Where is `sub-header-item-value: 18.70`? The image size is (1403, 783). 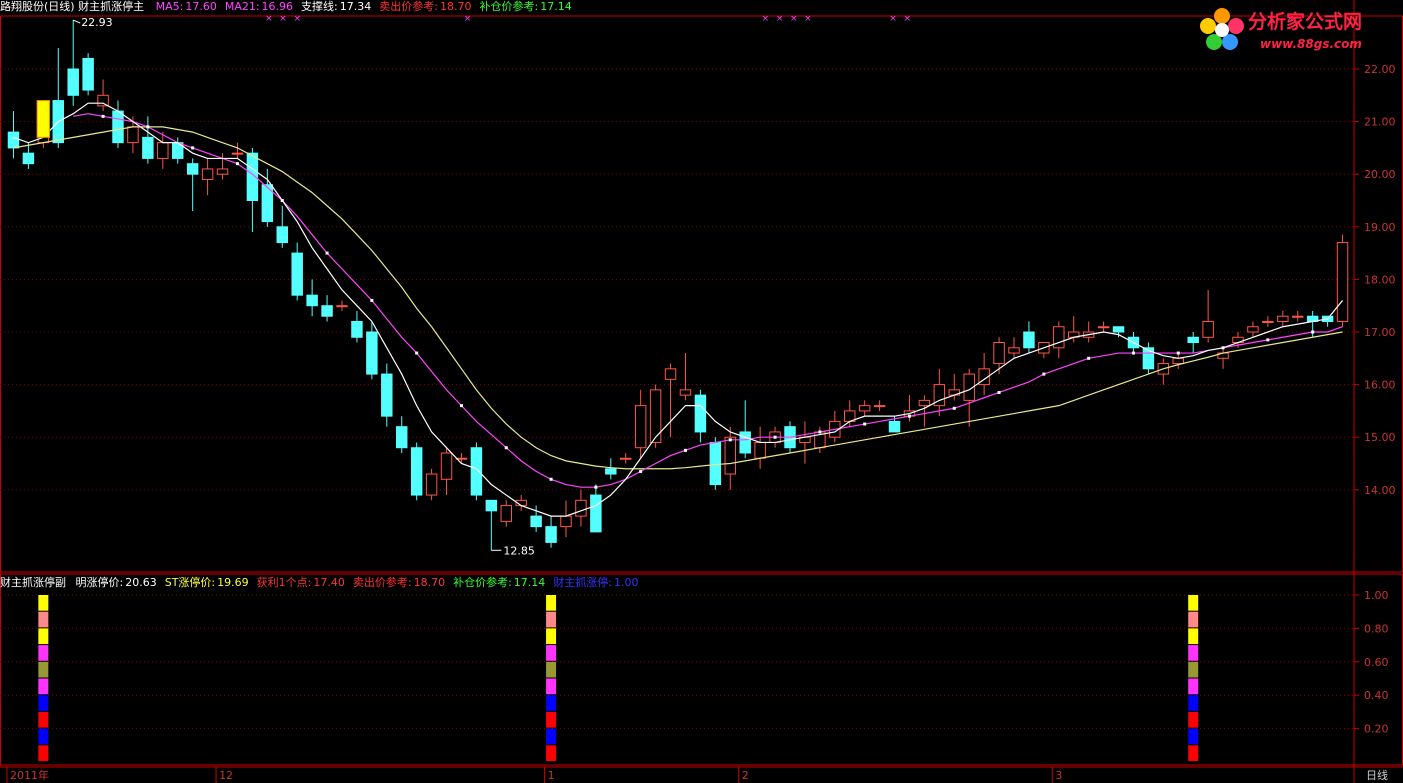 sub-header-item-value: 18.70 is located at coordinates (429, 582).